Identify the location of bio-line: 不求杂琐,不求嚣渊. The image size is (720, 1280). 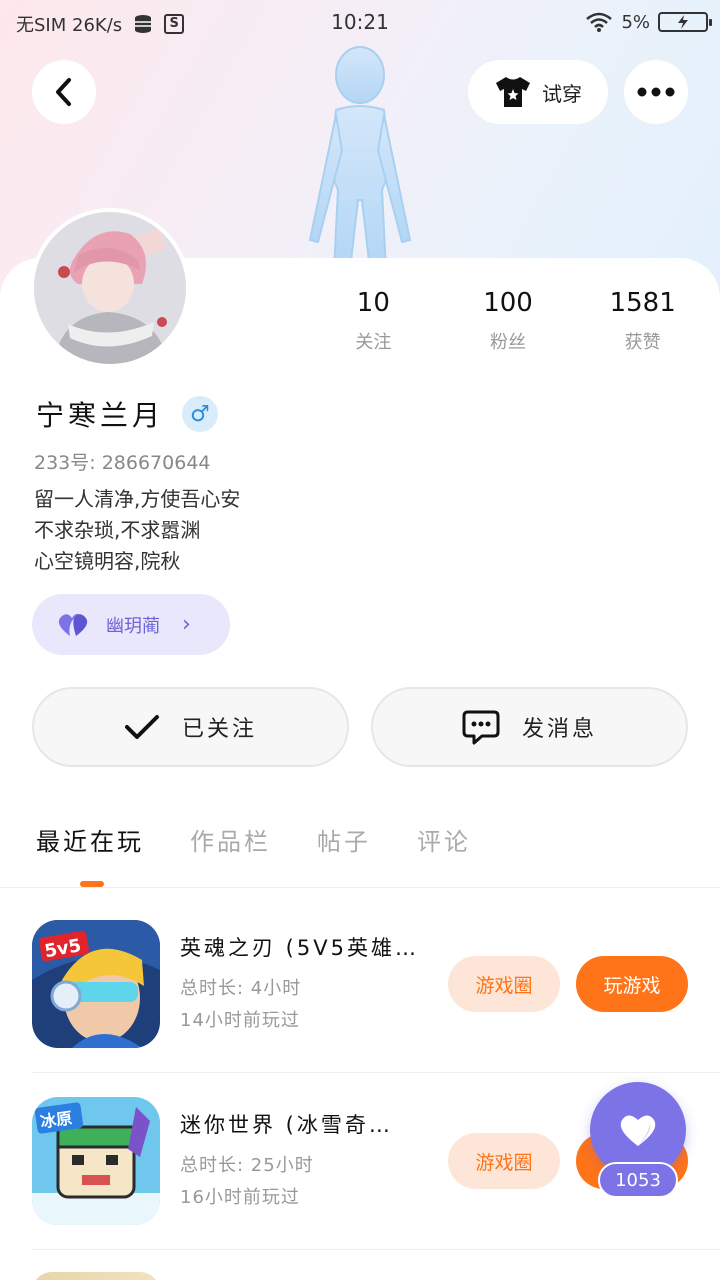
(117, 530).